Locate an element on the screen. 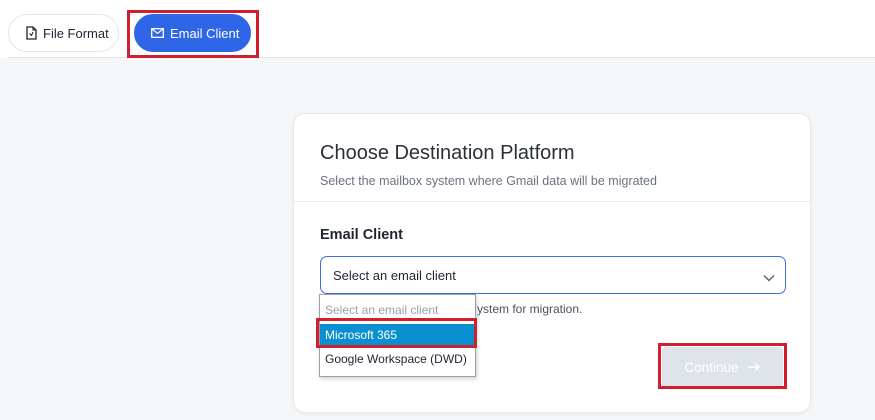  option-microsoft-365: Microsoft 365 is located at coordinates (397, 335).